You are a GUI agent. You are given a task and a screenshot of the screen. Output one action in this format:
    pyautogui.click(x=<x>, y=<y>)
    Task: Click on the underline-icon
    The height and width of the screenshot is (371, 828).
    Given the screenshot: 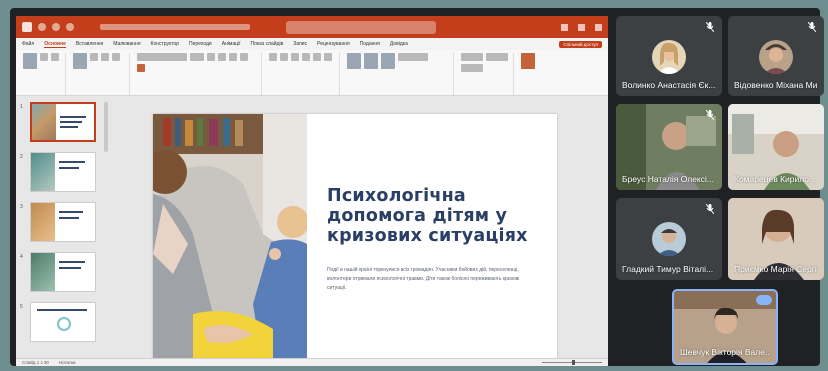 What is the action you would take?
    pyautogui.click(x=233, y=57)
    